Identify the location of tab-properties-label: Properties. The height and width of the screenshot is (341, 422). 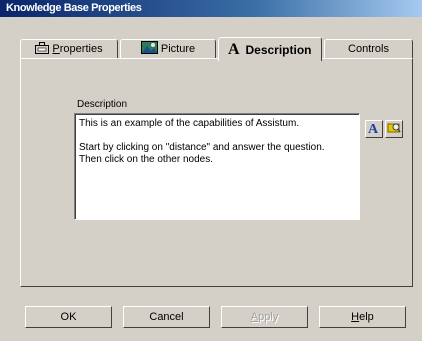
(77, 49).